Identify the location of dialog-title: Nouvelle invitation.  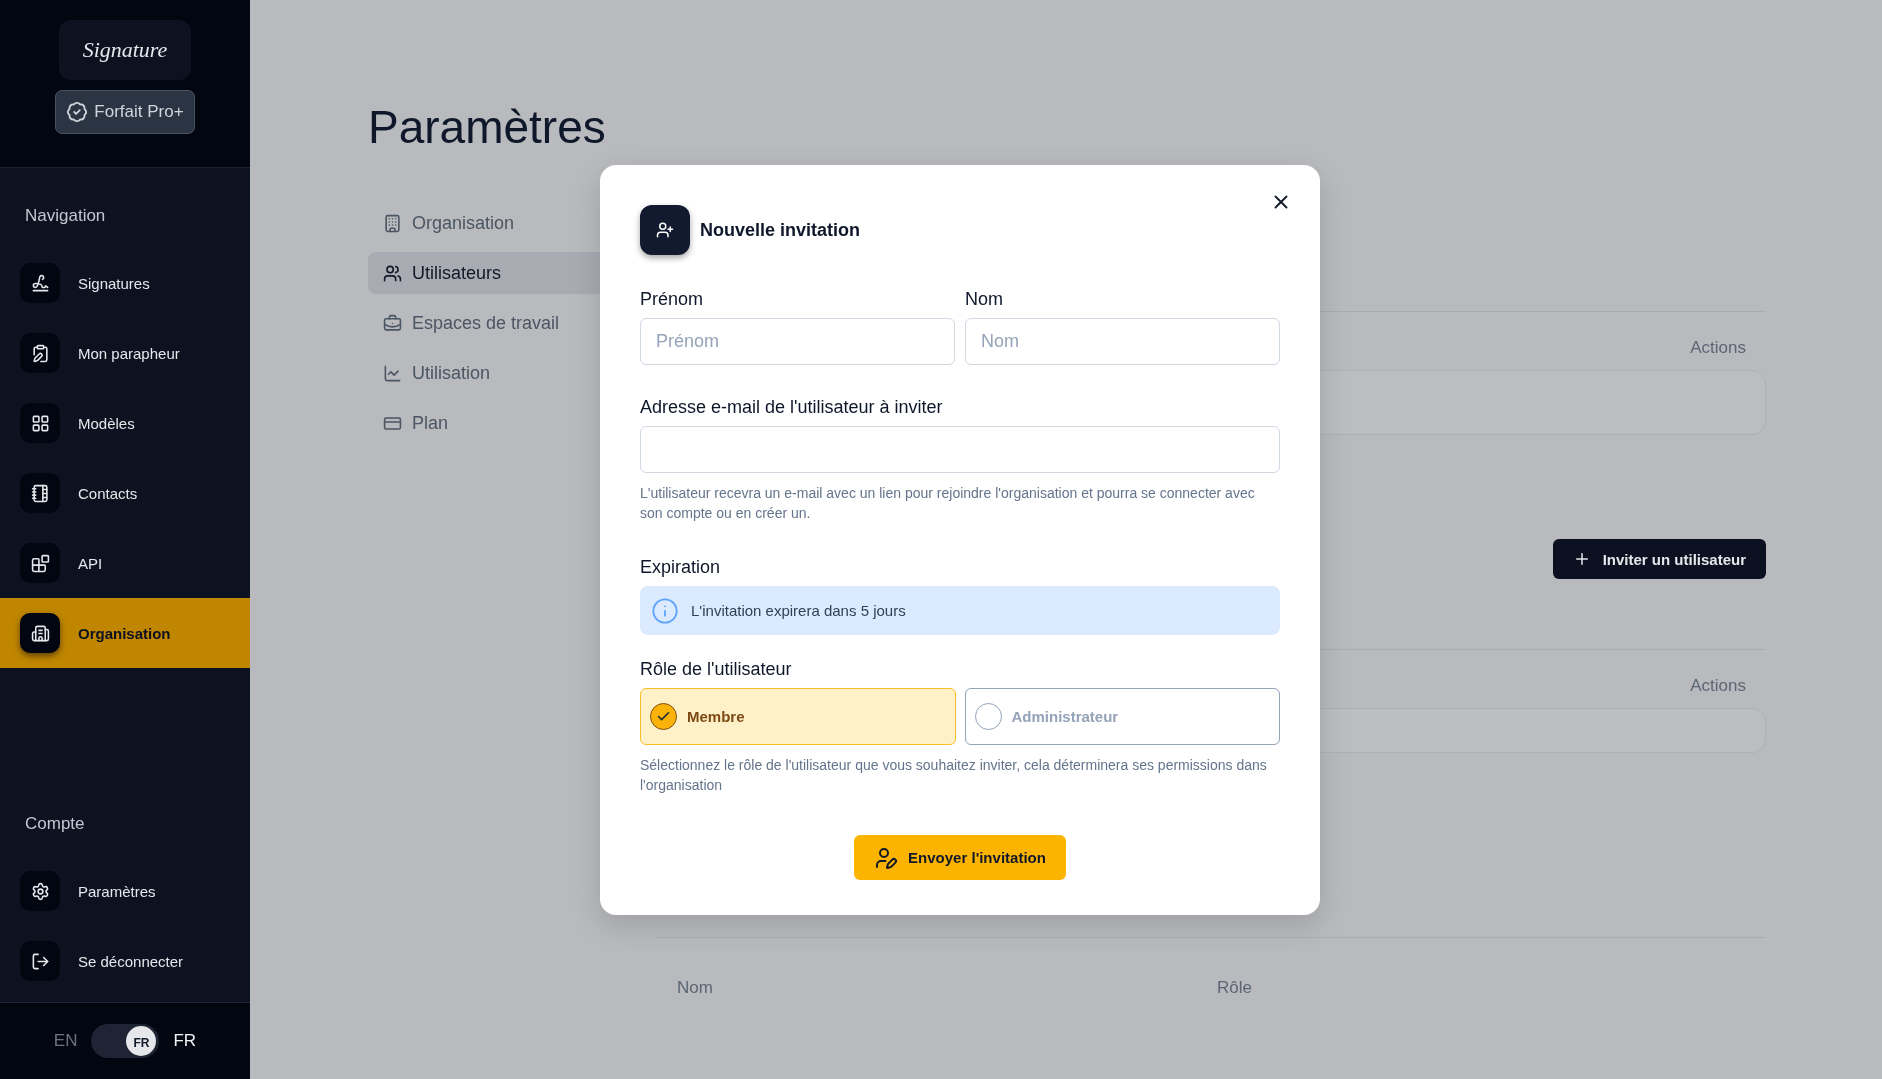
(780, 230).